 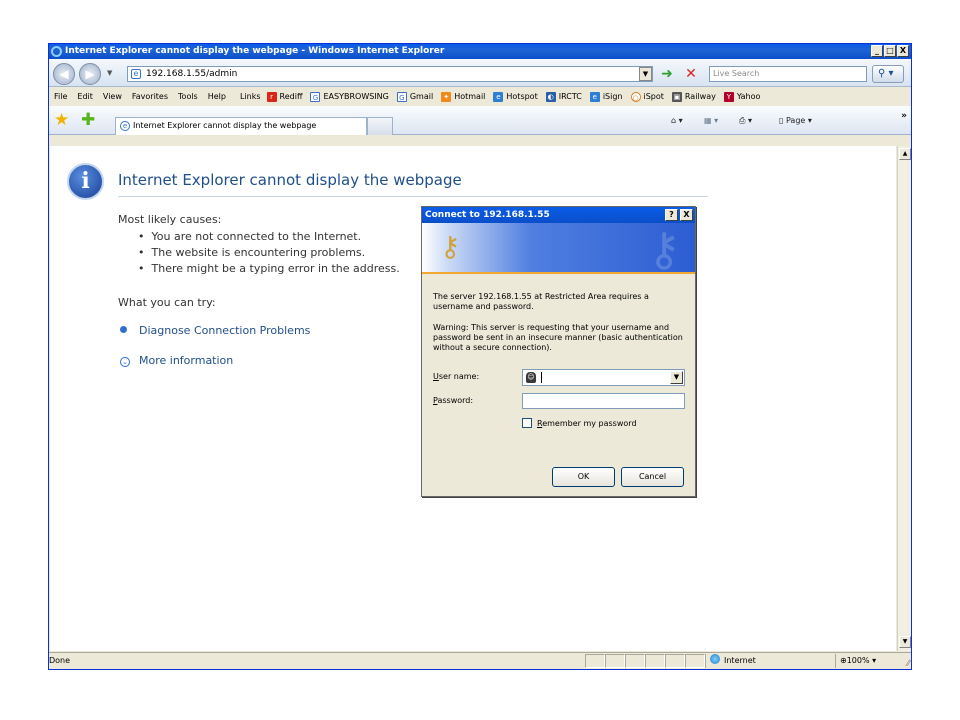 I want to click on link-irctc: ◐ IRCTC, so click(x=563, y=96).